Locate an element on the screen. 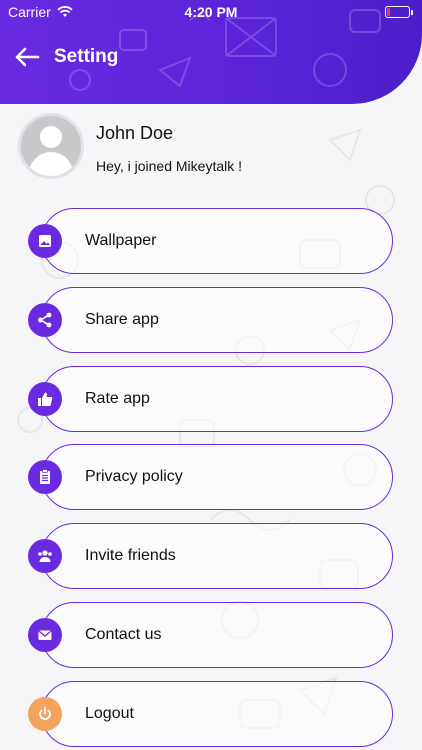  menu-item-label: Privacy policy is located at coordinates (134, 476).